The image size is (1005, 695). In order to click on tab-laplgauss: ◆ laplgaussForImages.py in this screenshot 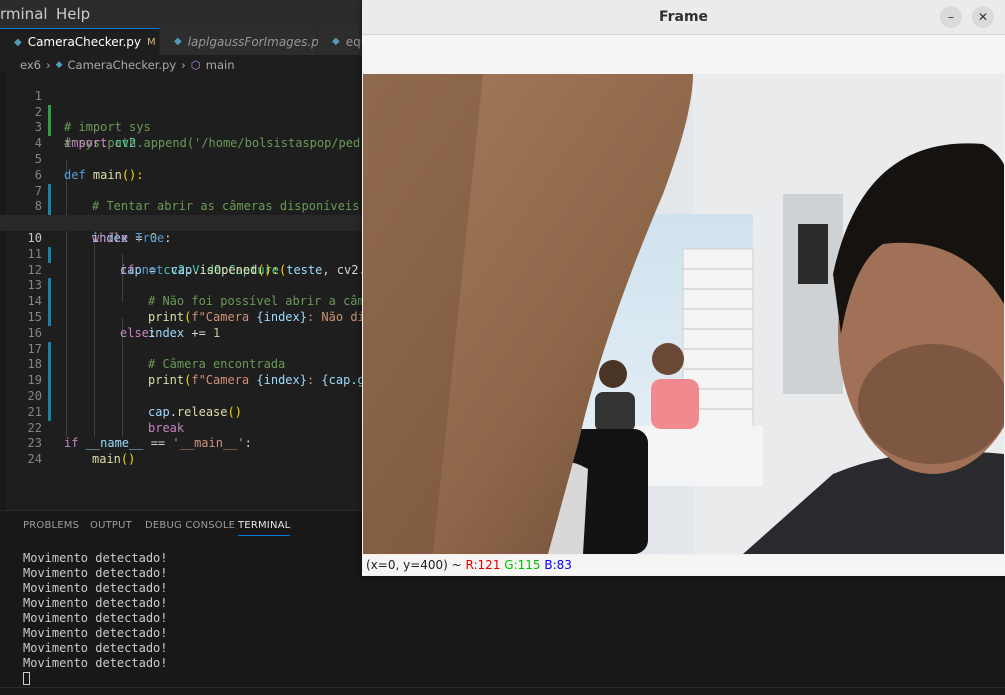, I will do `click(243, 41)`.